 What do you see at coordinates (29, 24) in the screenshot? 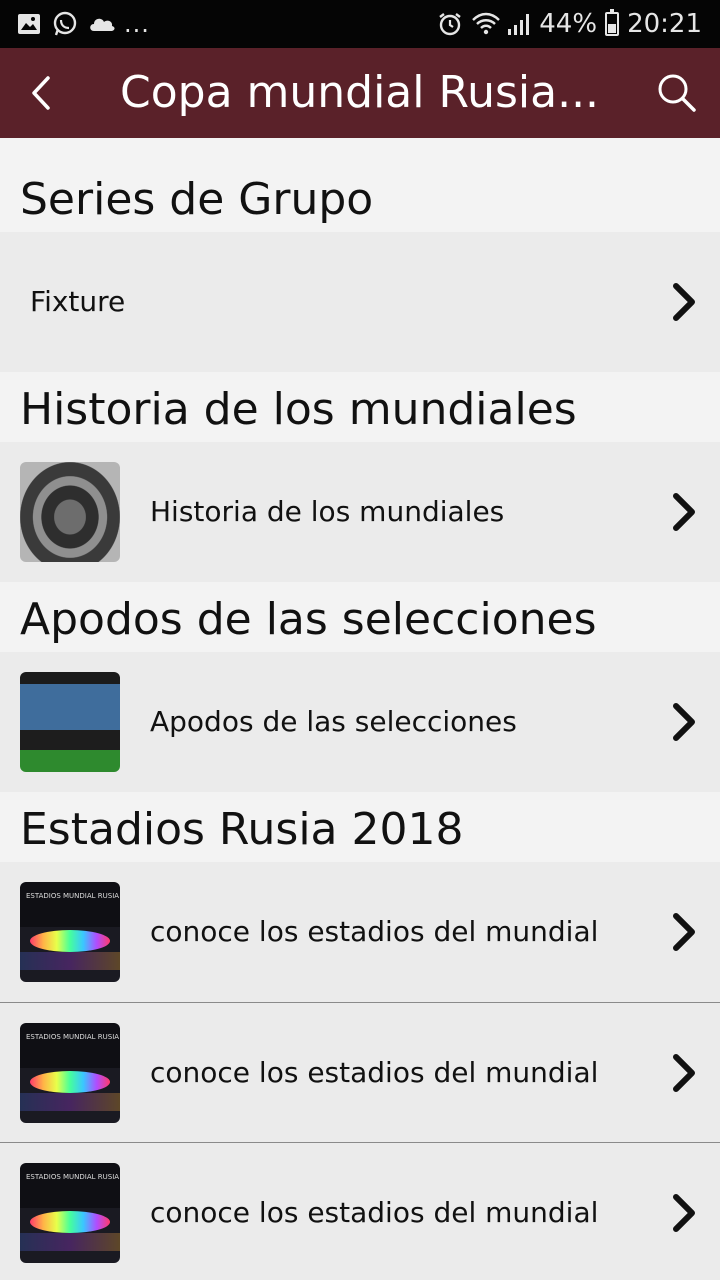
I see `gallery-icon` at bounding box center [29, 24].